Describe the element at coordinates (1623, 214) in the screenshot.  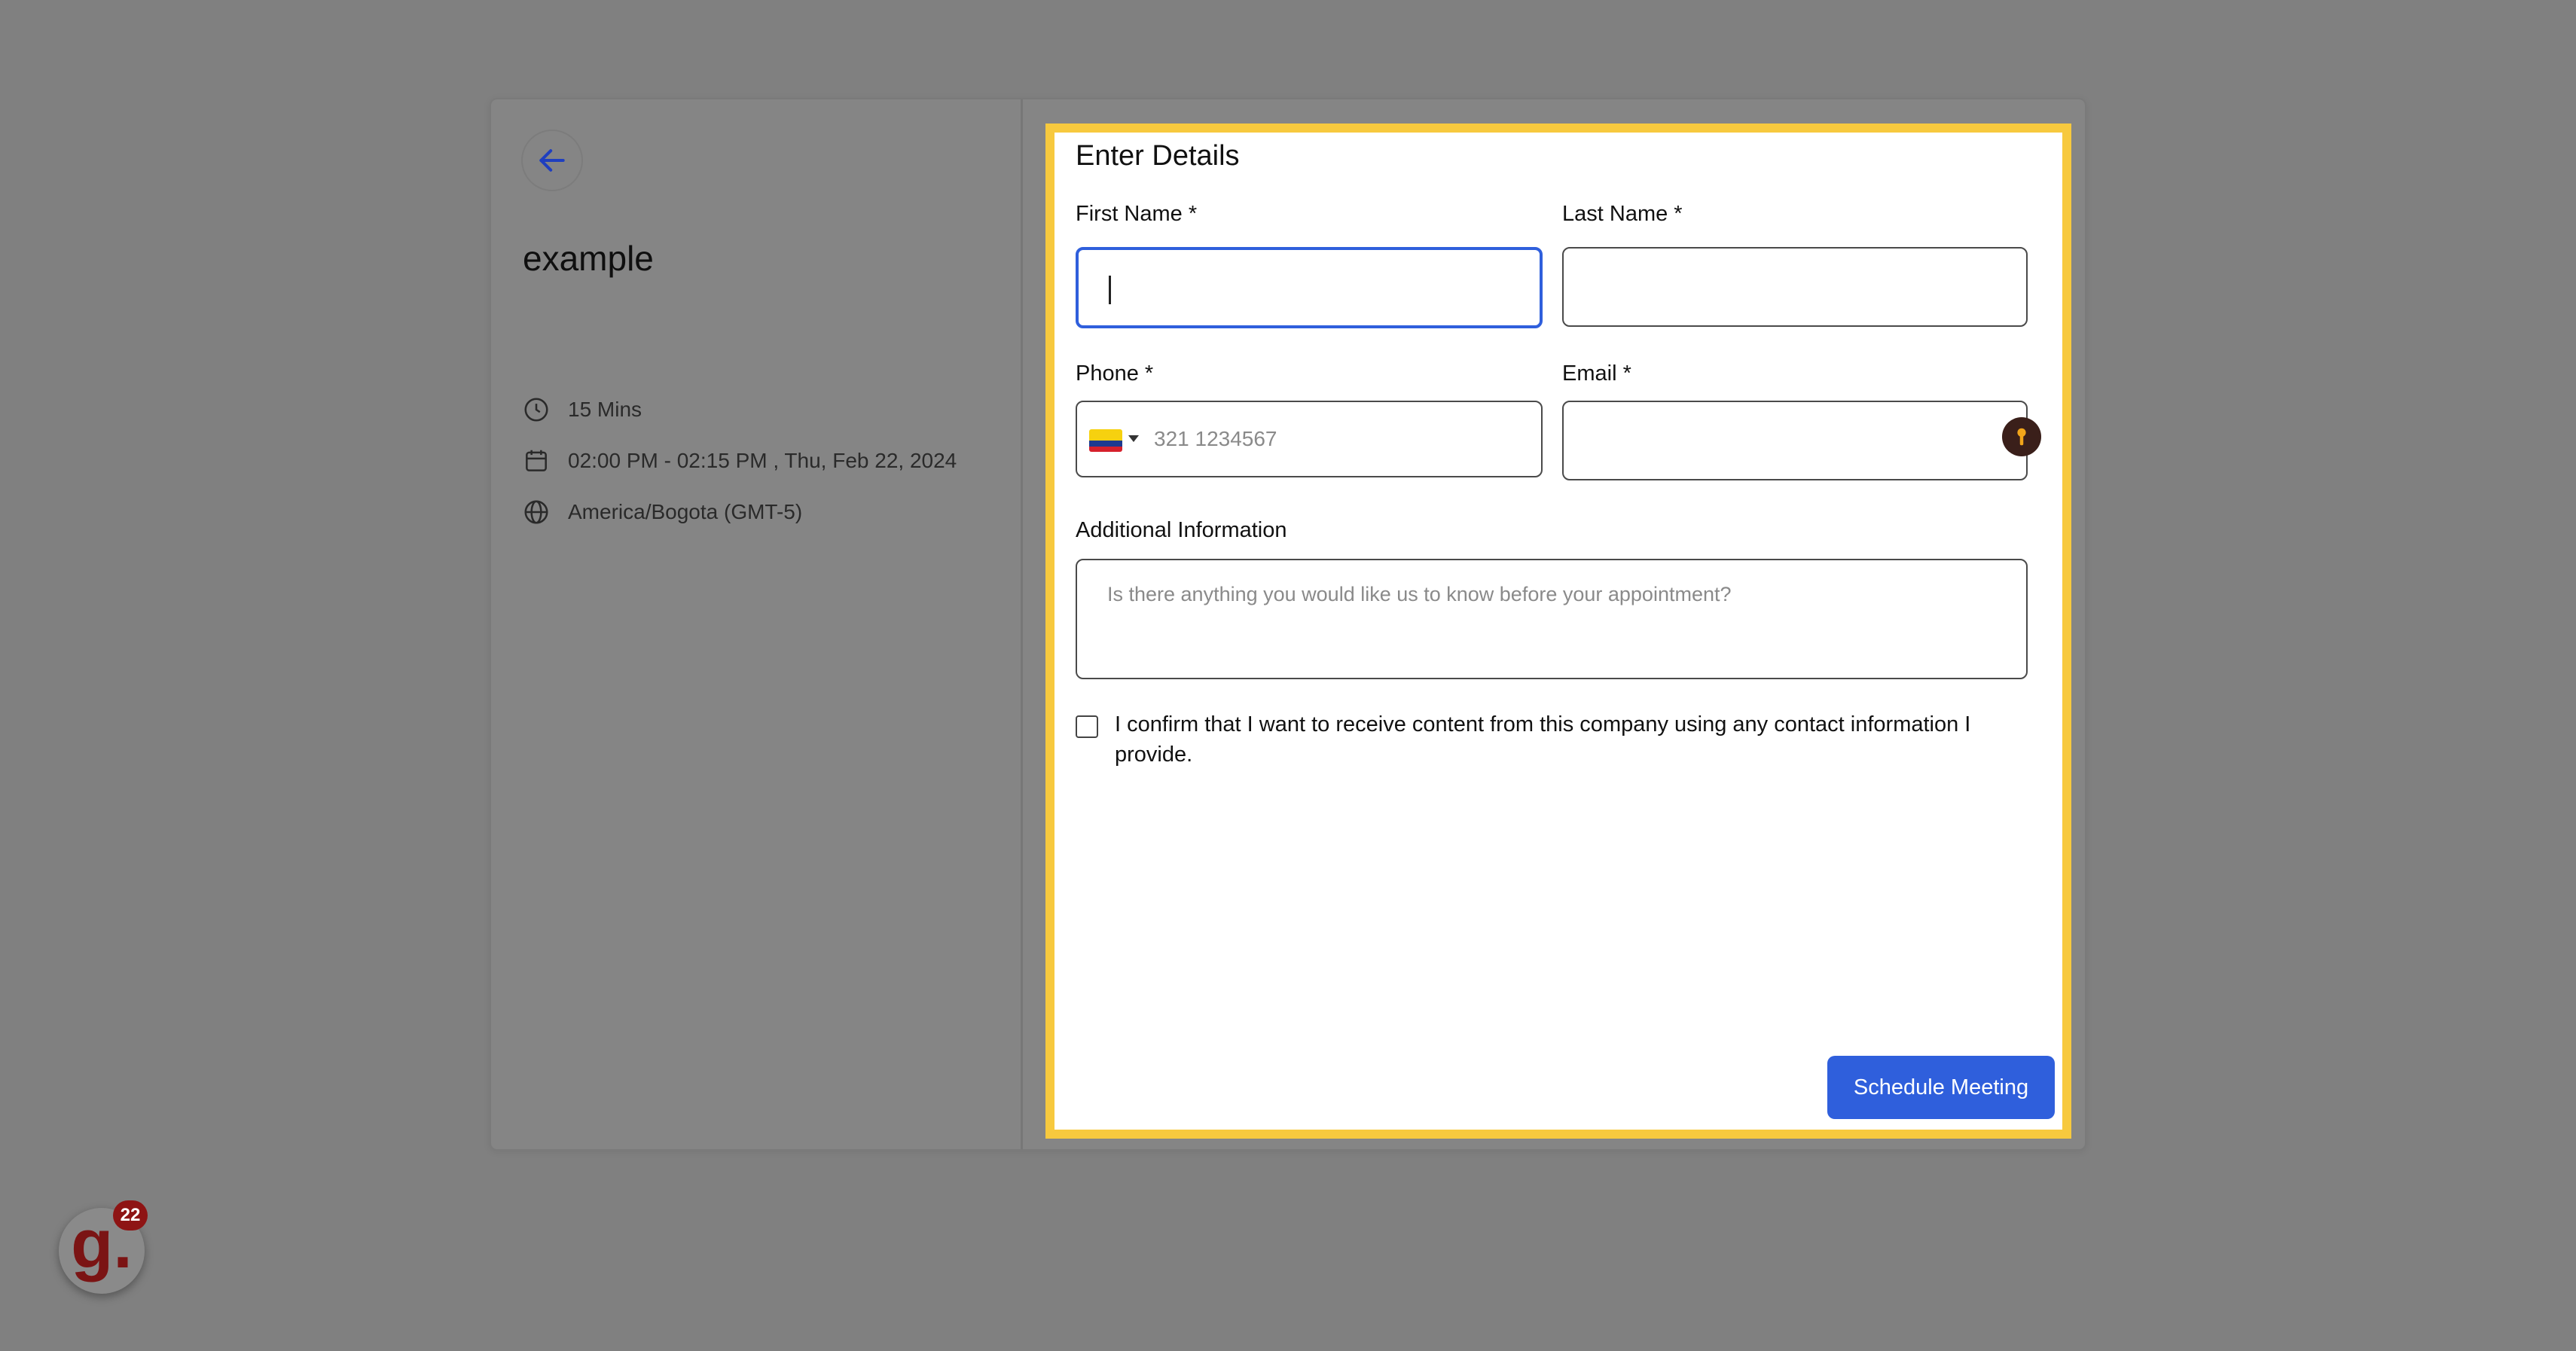
I see `last-name-label: Last Name *` at that location.